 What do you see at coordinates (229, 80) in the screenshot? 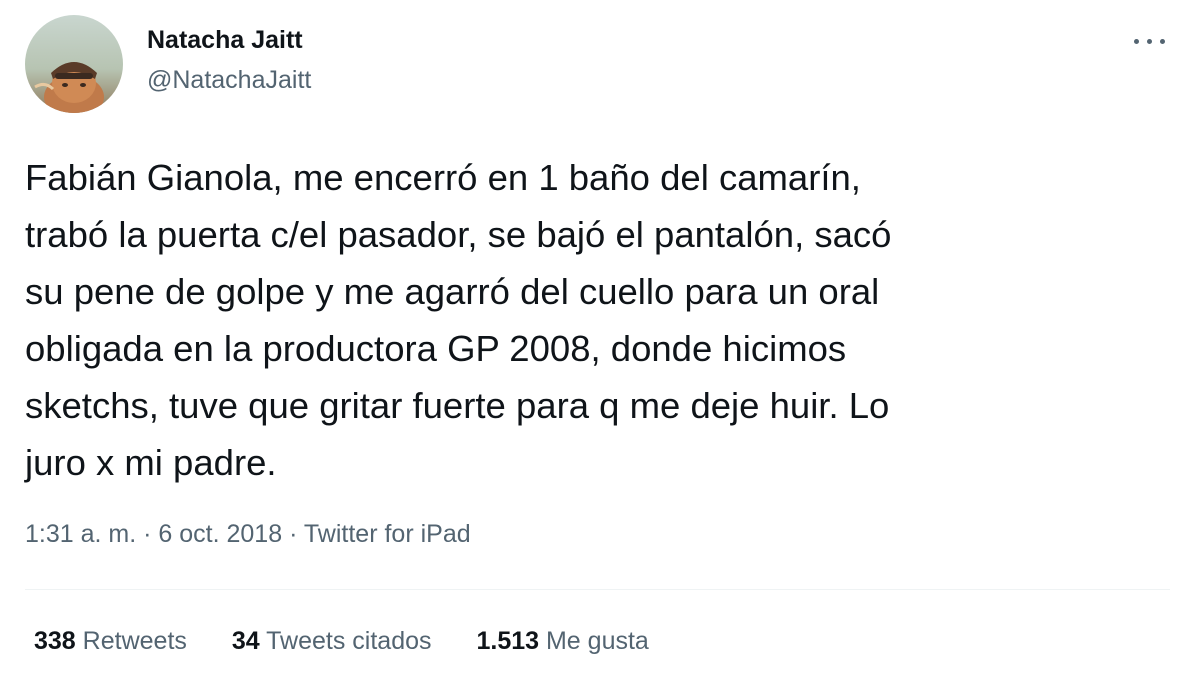
I see `author-handle: @NatachaJaitt` at bounding box center [229, 80].